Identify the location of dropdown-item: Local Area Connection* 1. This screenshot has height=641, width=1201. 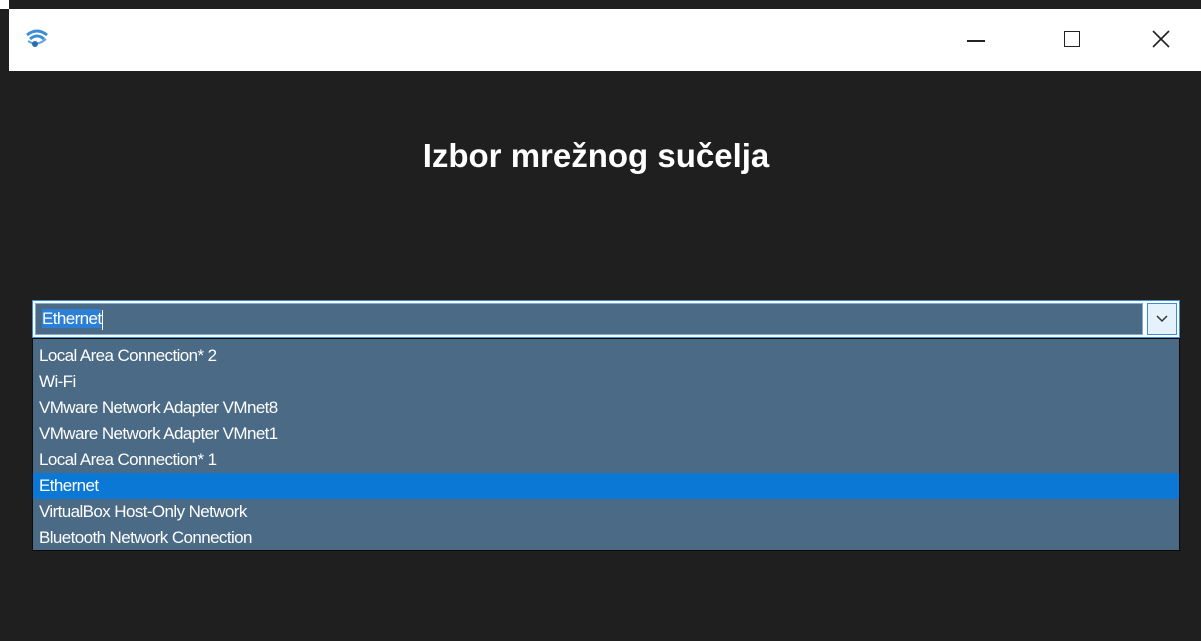
(606, 460).